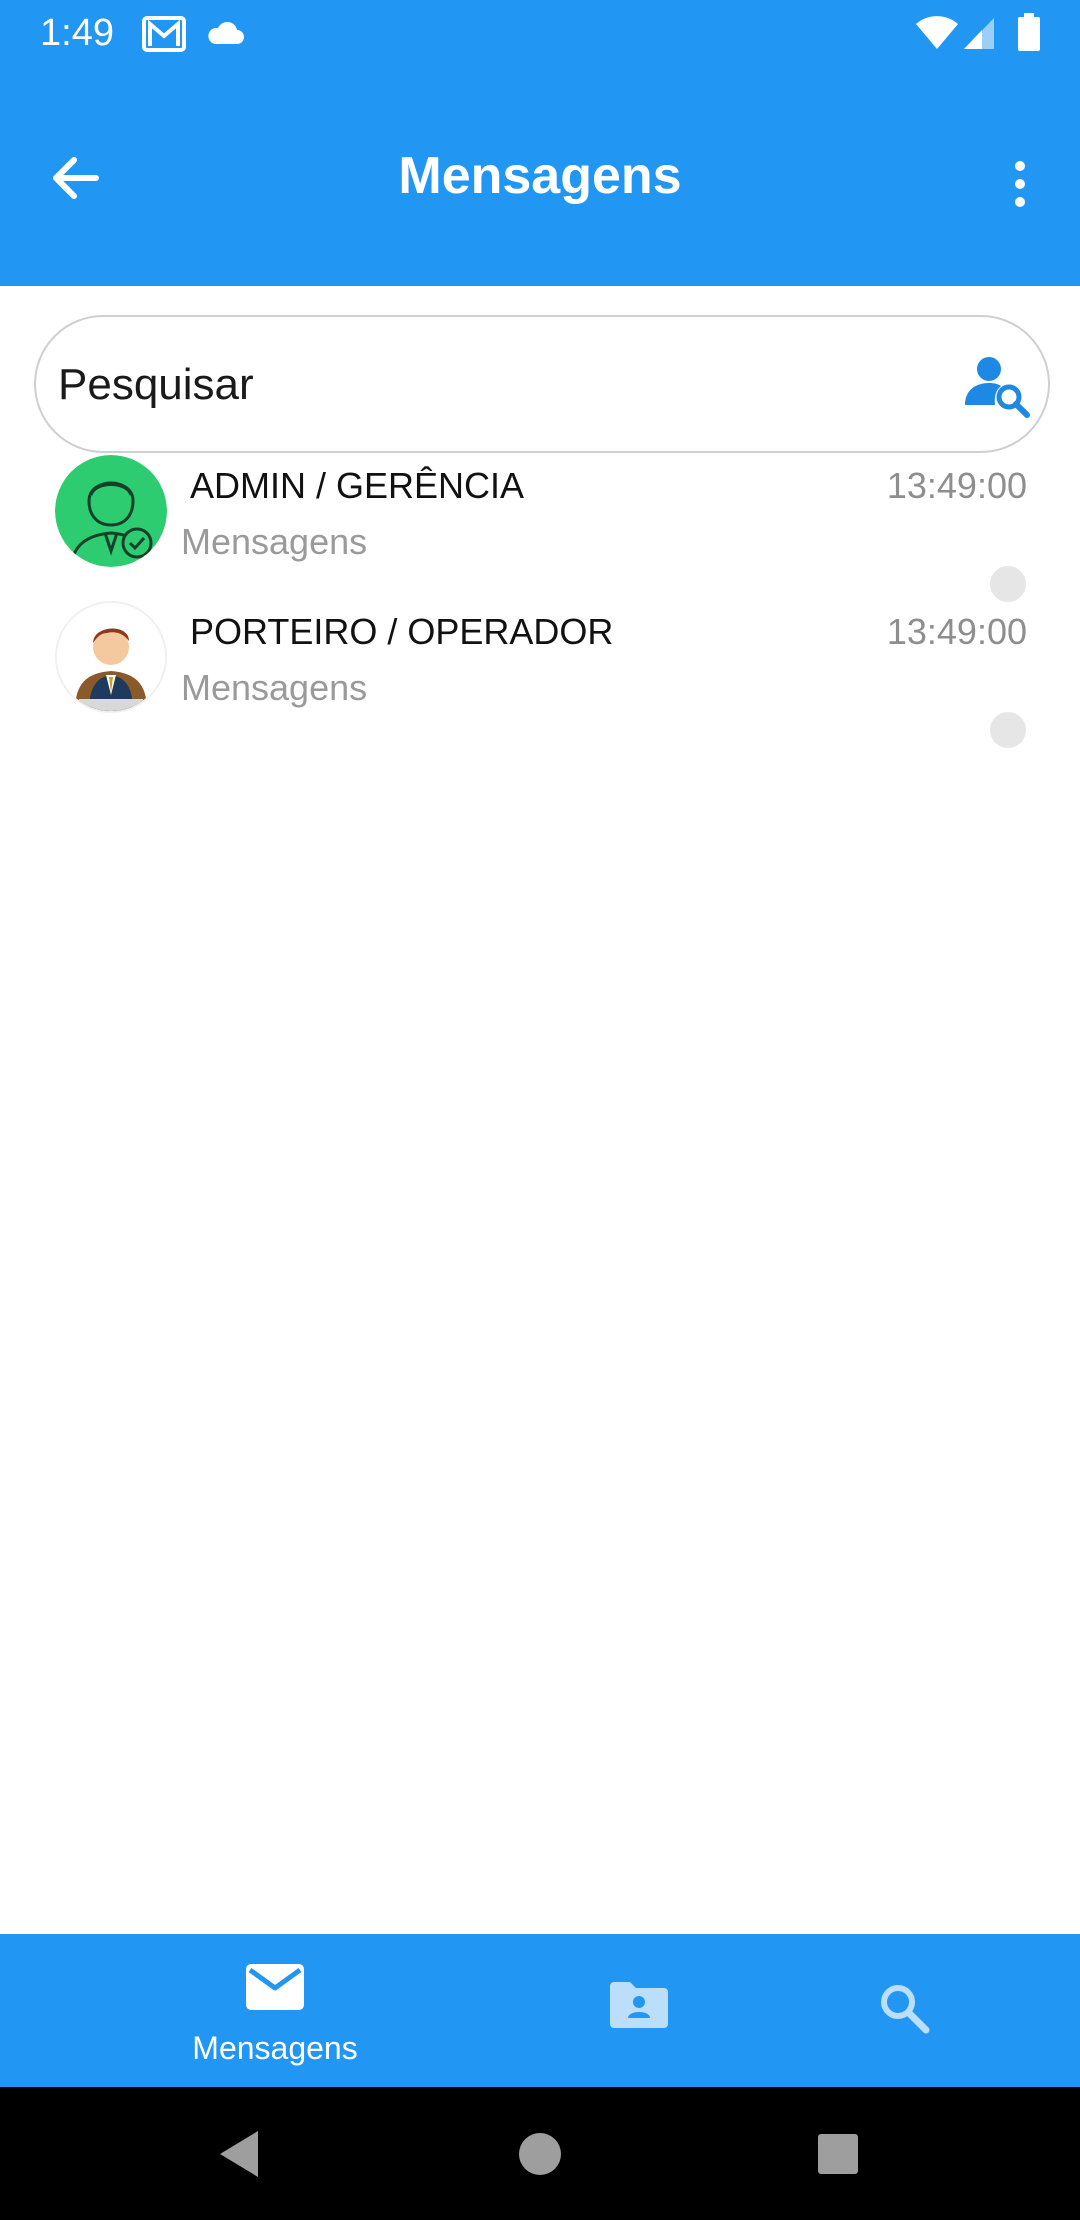 This screenshot has height=2220, width=1080. Describe the element at coordinates (275, 1989) in the screenshot. I see `mail-icon` at that location.